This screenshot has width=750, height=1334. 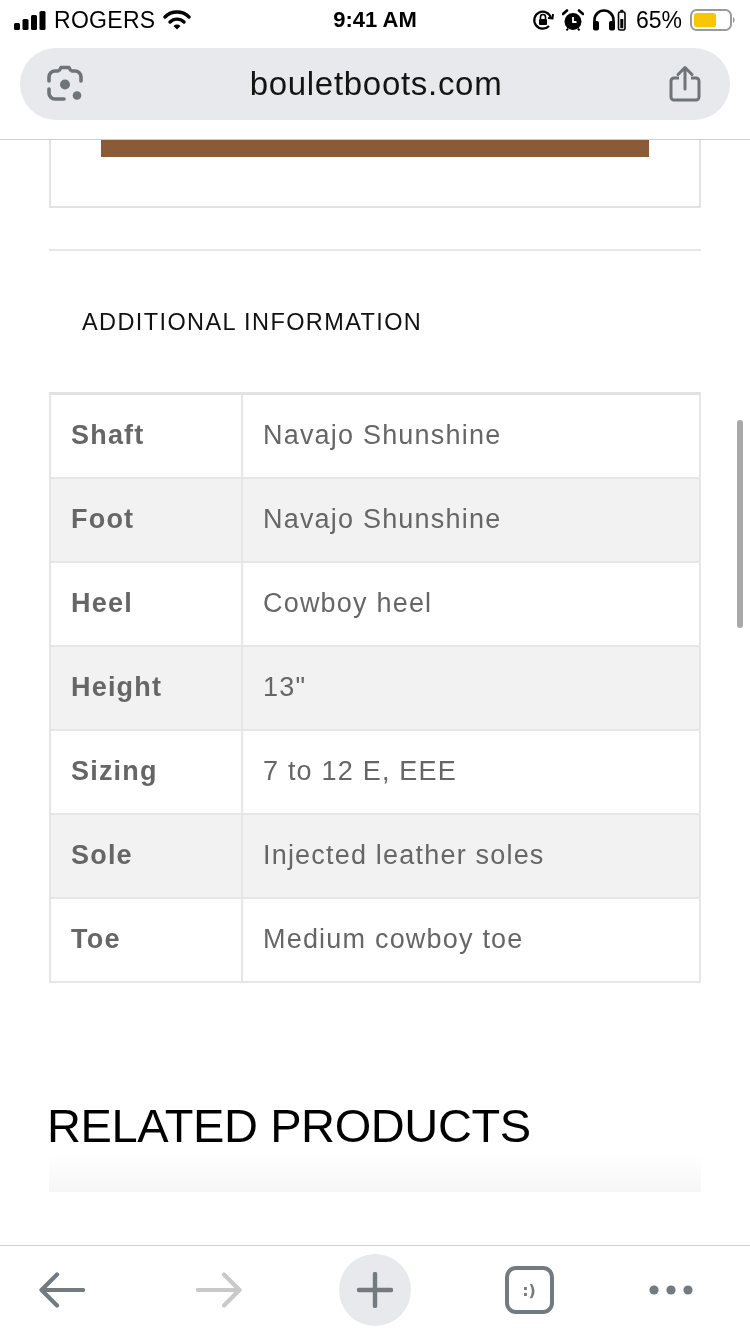 I want to click on attribute-name-cell: Toe, so click(x=146, y=939).